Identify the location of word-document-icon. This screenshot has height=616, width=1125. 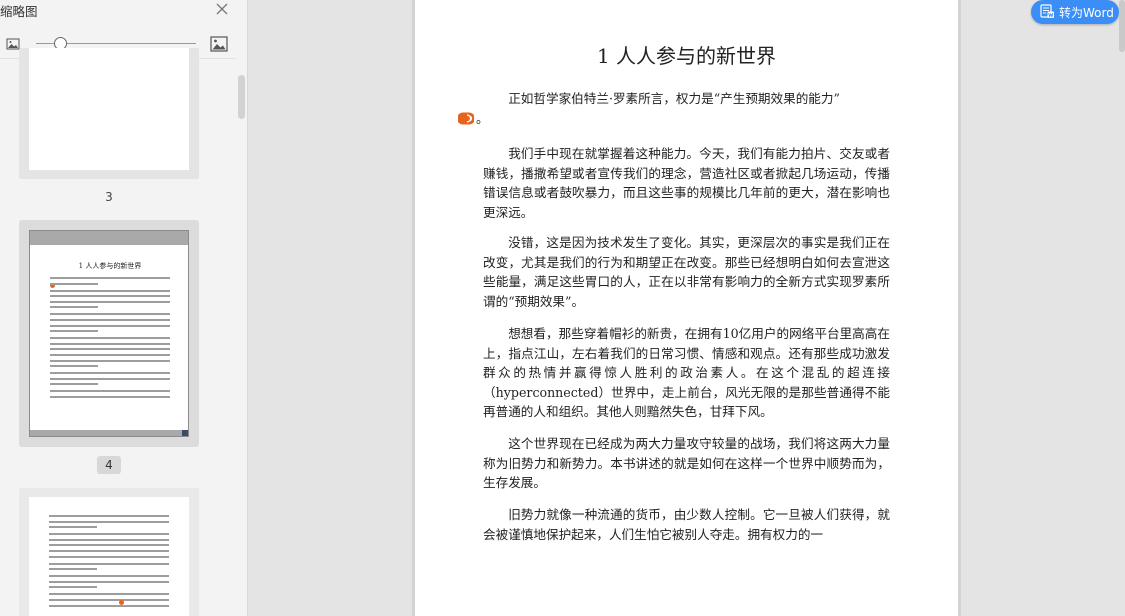
(1047, 11).